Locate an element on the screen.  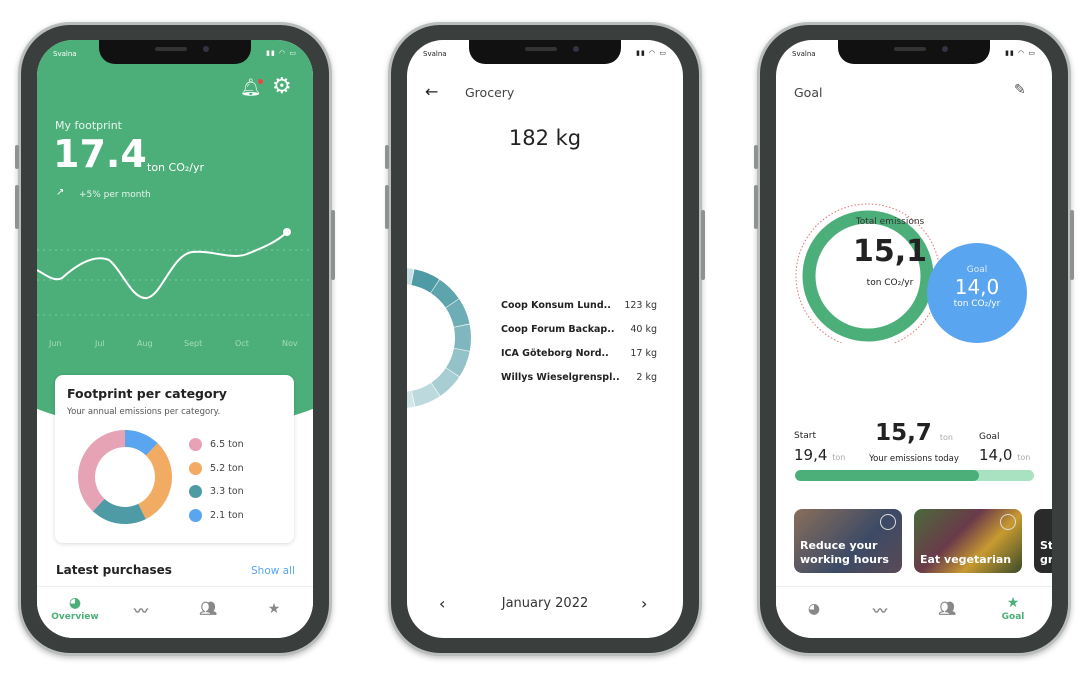
bell-icon: 🔔︎ is located at coordinates (251, 88).